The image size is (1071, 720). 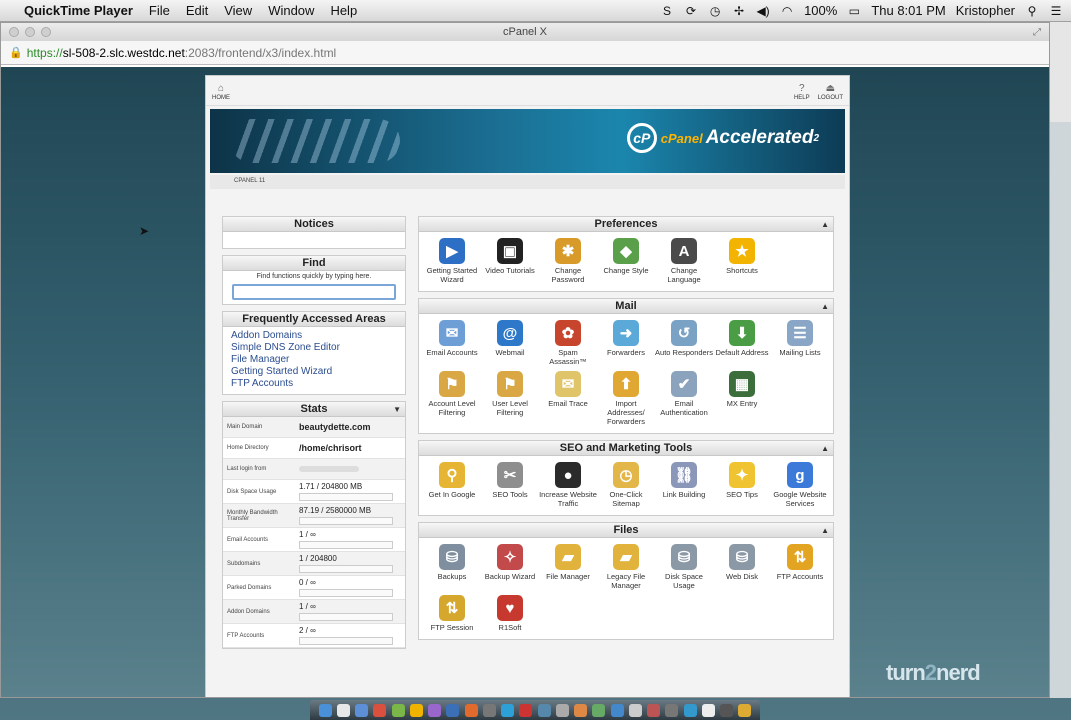 I want to click on feature-mx: ▦ MX Entry, so click(x=742, y=398).